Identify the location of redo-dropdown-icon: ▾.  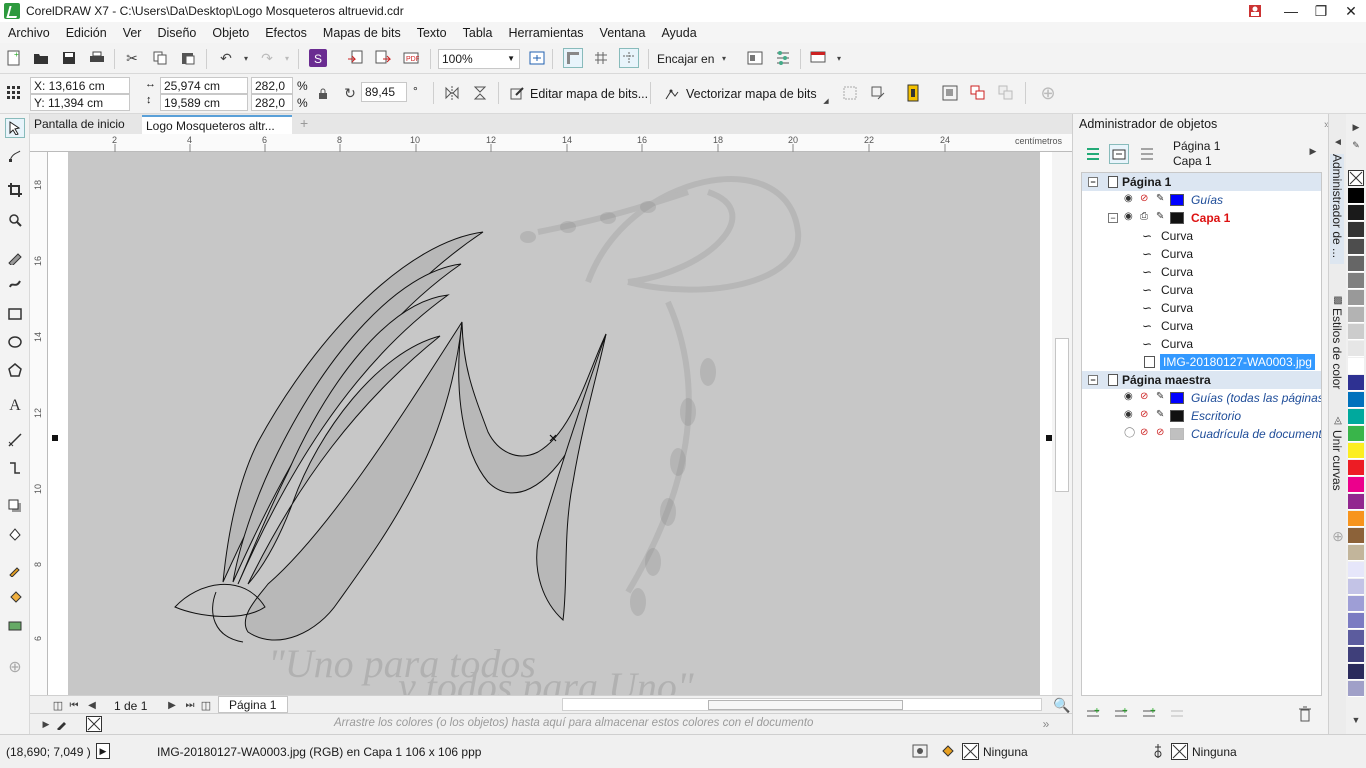
(287, 58).